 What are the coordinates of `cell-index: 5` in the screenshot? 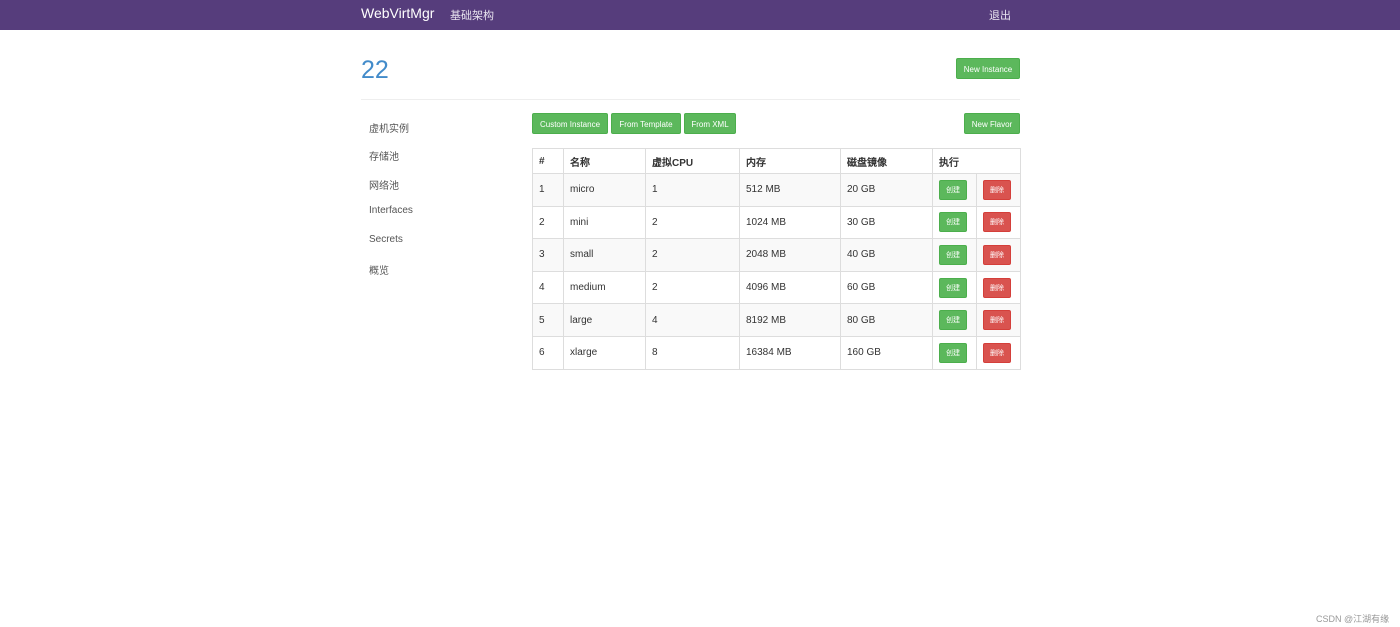 It's located at (548, 320).